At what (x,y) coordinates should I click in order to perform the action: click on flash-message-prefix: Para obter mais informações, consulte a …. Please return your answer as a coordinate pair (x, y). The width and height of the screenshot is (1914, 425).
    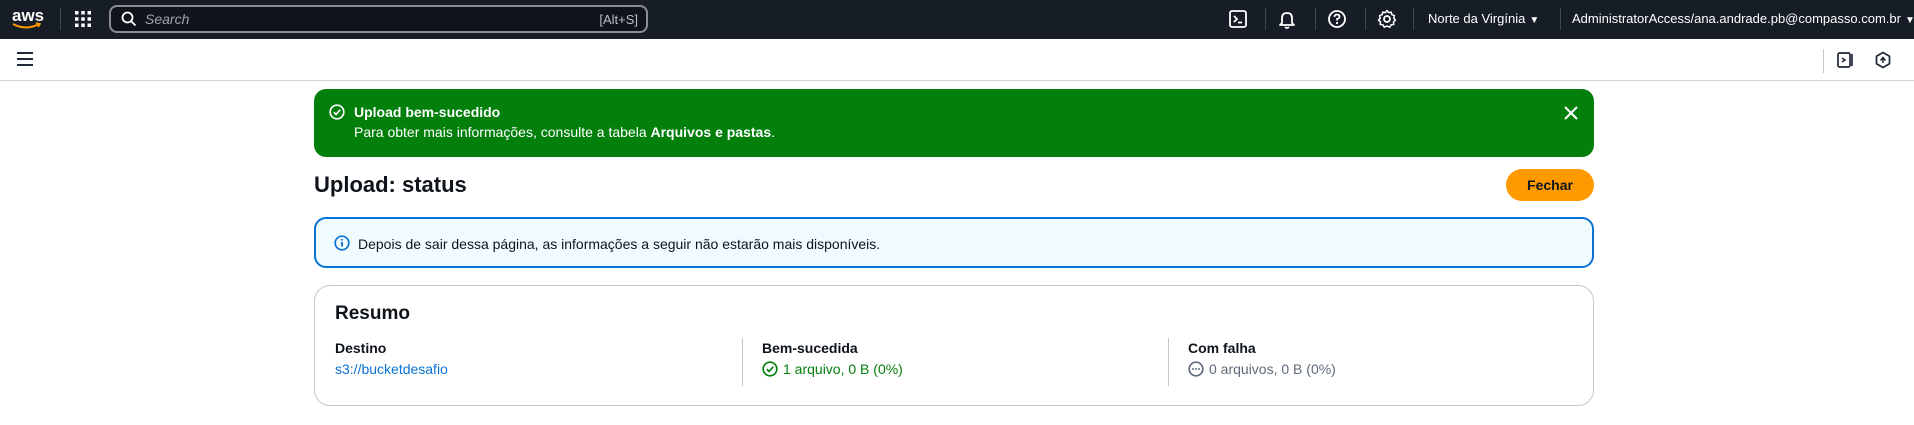
    Looking at the image, I should click on (502, 132).